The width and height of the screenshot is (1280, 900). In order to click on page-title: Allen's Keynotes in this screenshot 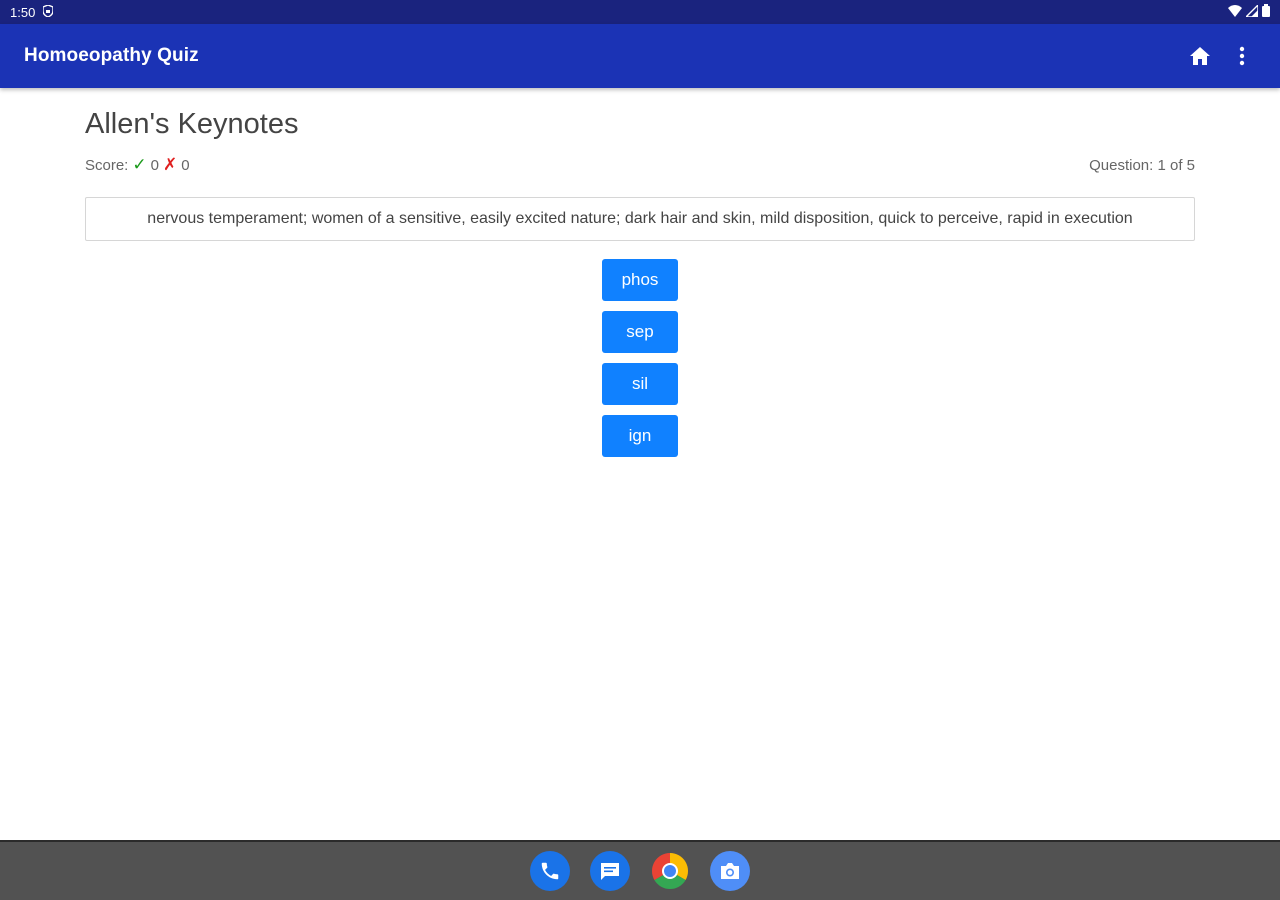, I will do `click(192, 124)`.